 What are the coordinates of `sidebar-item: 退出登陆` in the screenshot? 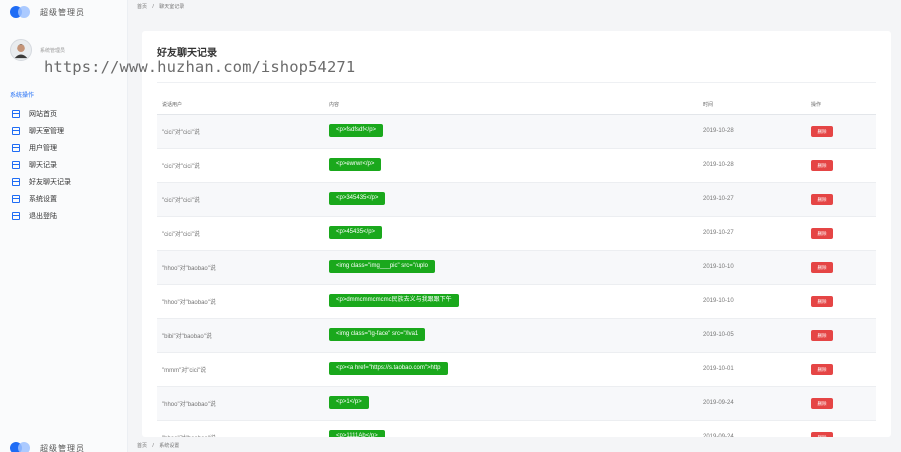 It's located at (63, 215).